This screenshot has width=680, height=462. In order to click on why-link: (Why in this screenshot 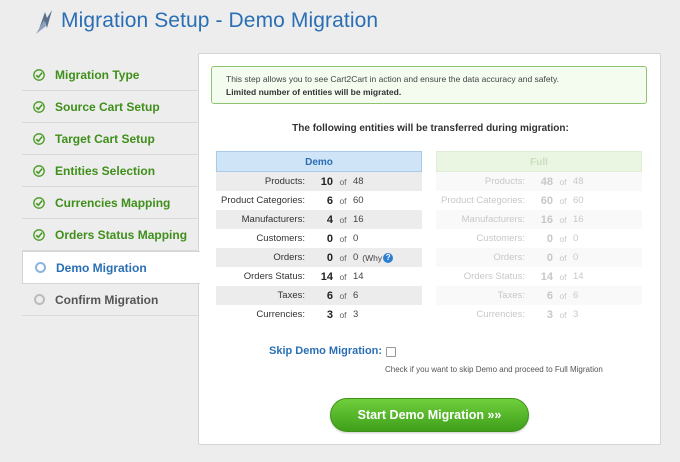, I will do `click(372, 258)`.